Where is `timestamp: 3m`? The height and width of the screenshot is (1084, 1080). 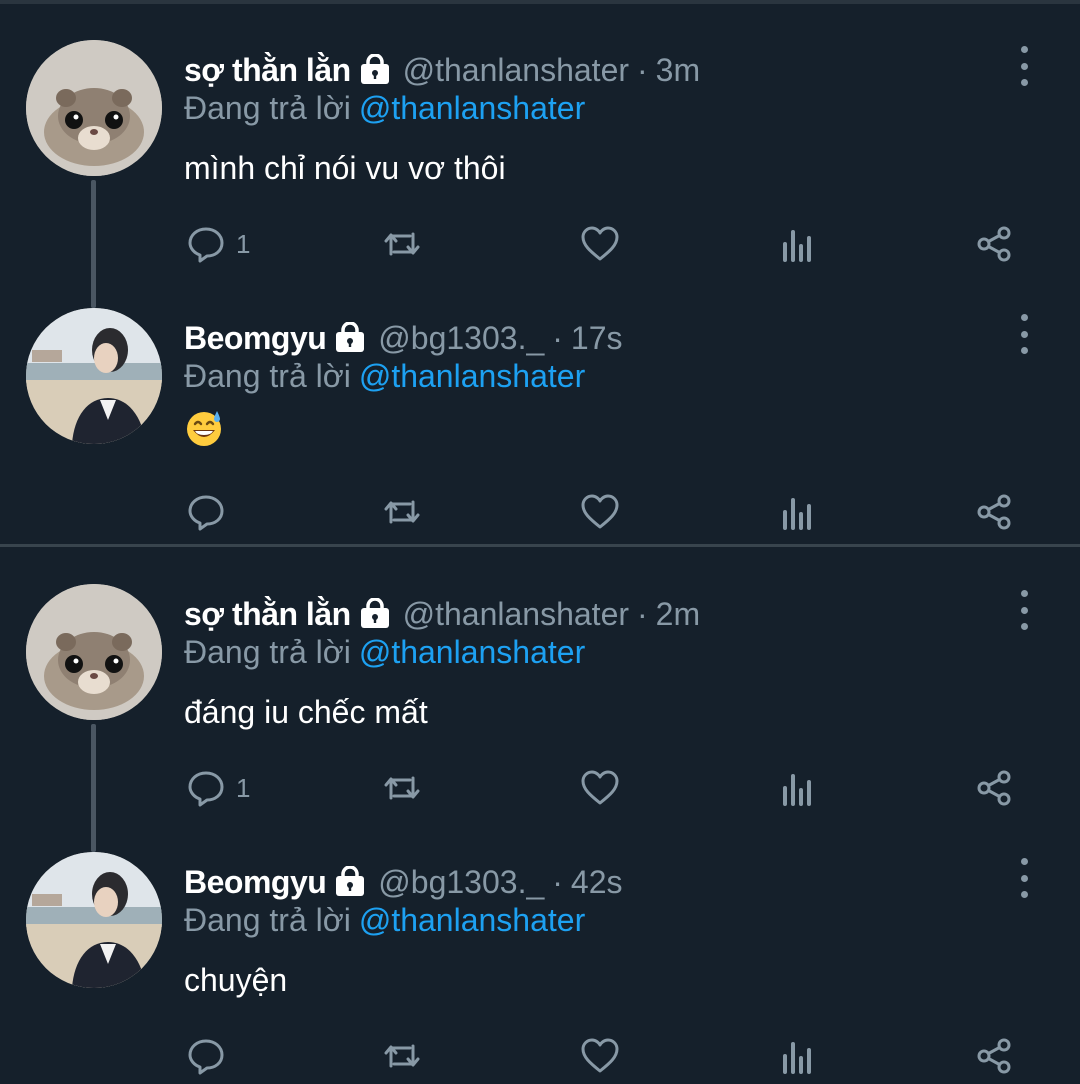 timestamp: 3m is located at coordinates (678, 70).